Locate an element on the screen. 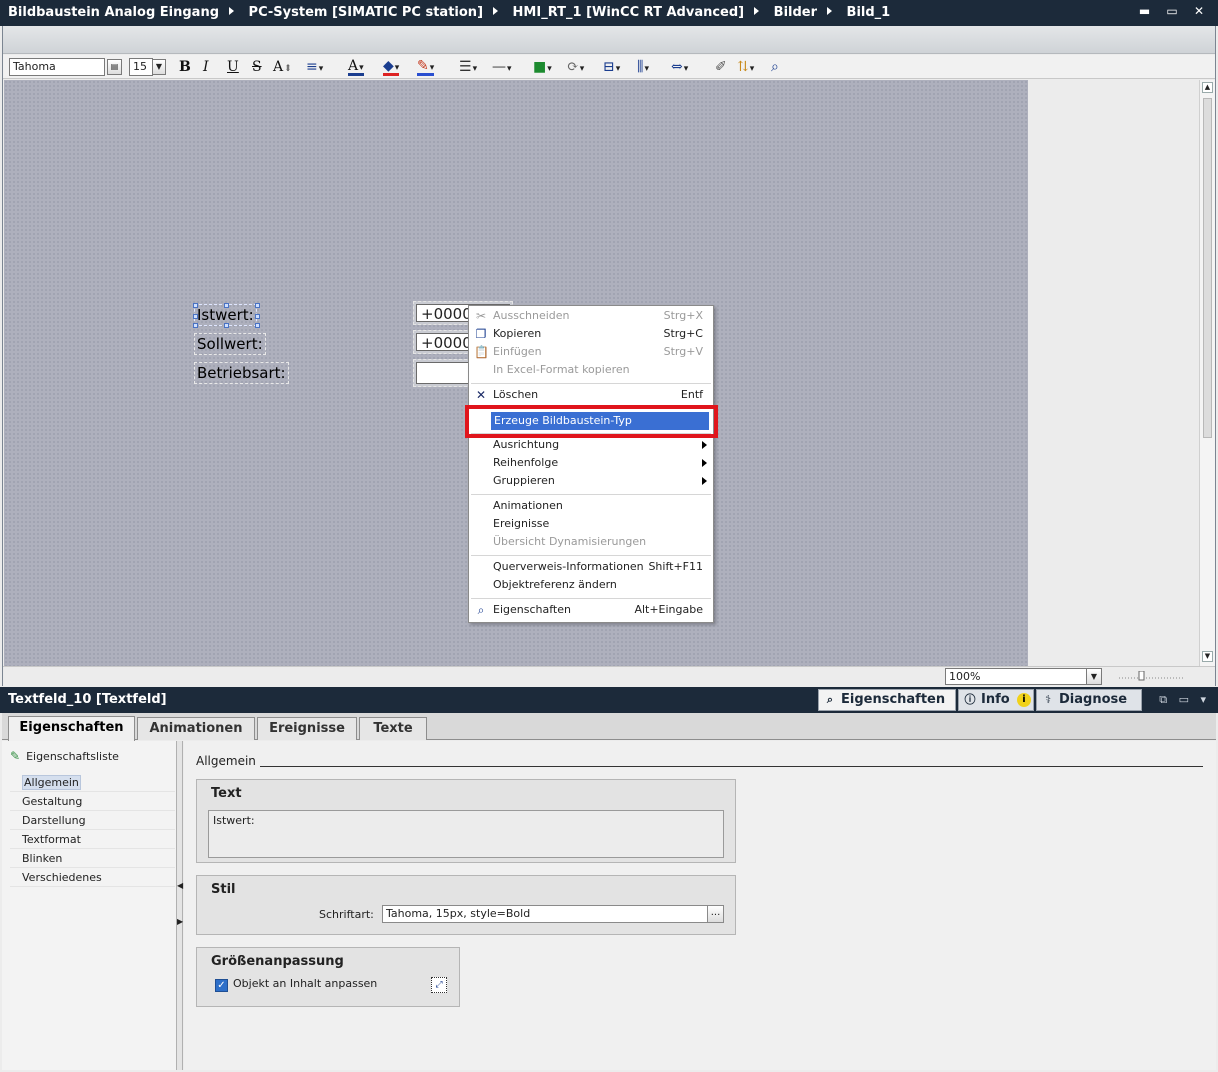 The image size is (1218, 1072). menu-item-label: In Excel-Format kopieren is located at coordinates (561, 369).